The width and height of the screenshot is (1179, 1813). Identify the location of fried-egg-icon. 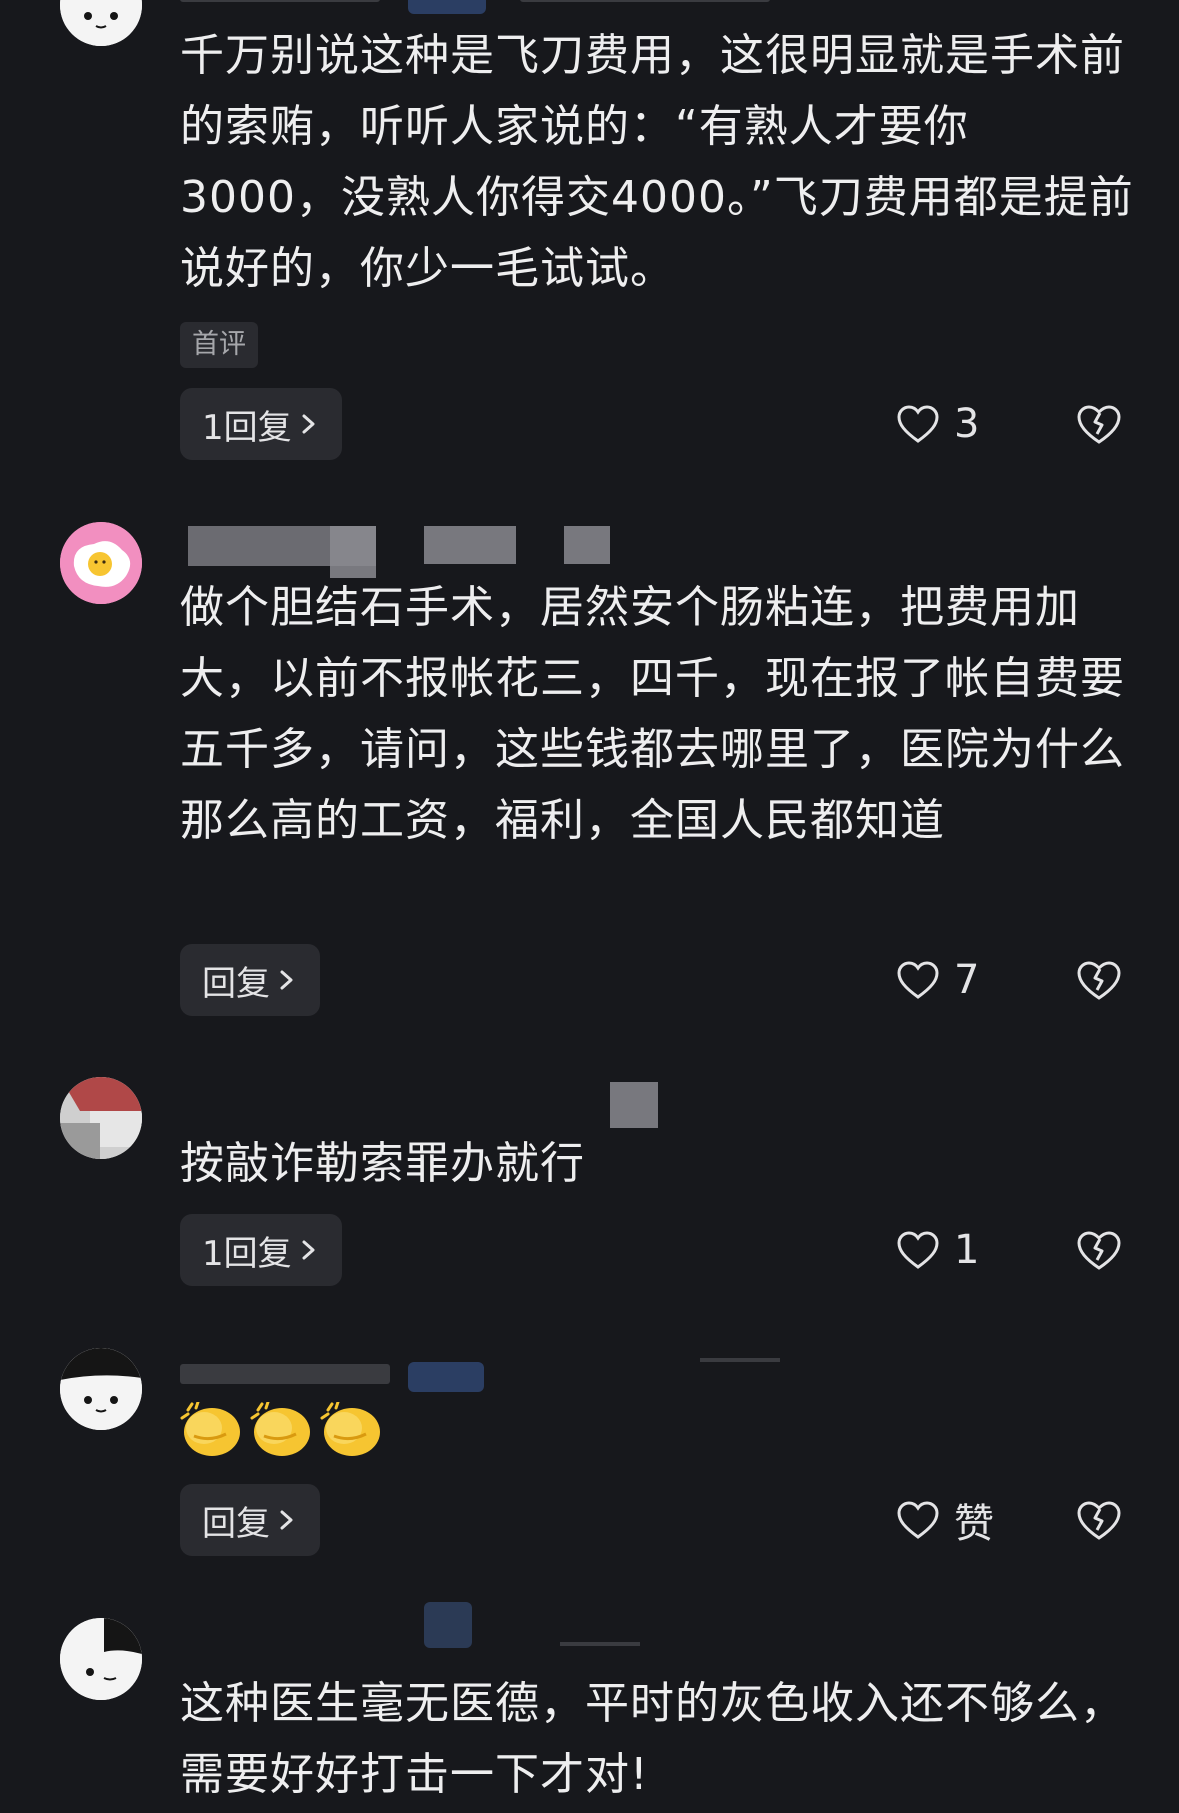
(101, 563).